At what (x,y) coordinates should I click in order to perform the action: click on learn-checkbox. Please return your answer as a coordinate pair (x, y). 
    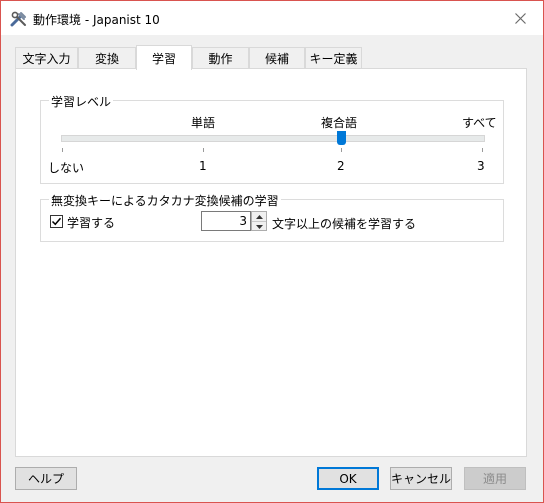
    Looking at the image, I should click on (56, 221).